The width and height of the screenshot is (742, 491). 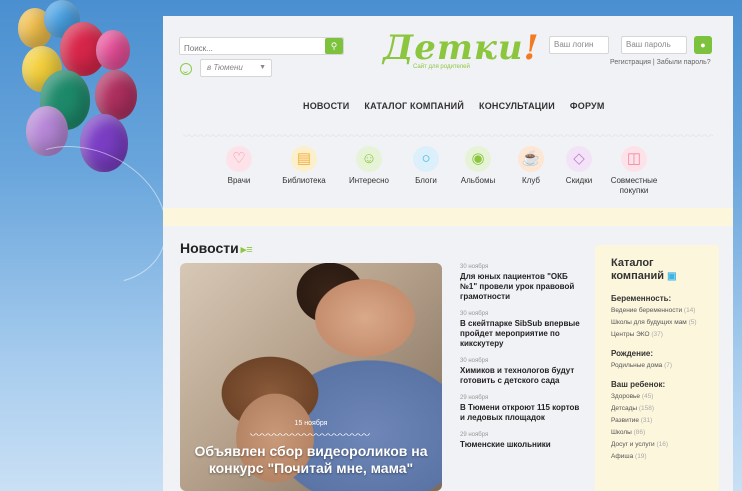 I want to click on catalog-title-text: Каталог компаний, so click(x=638, y=269).